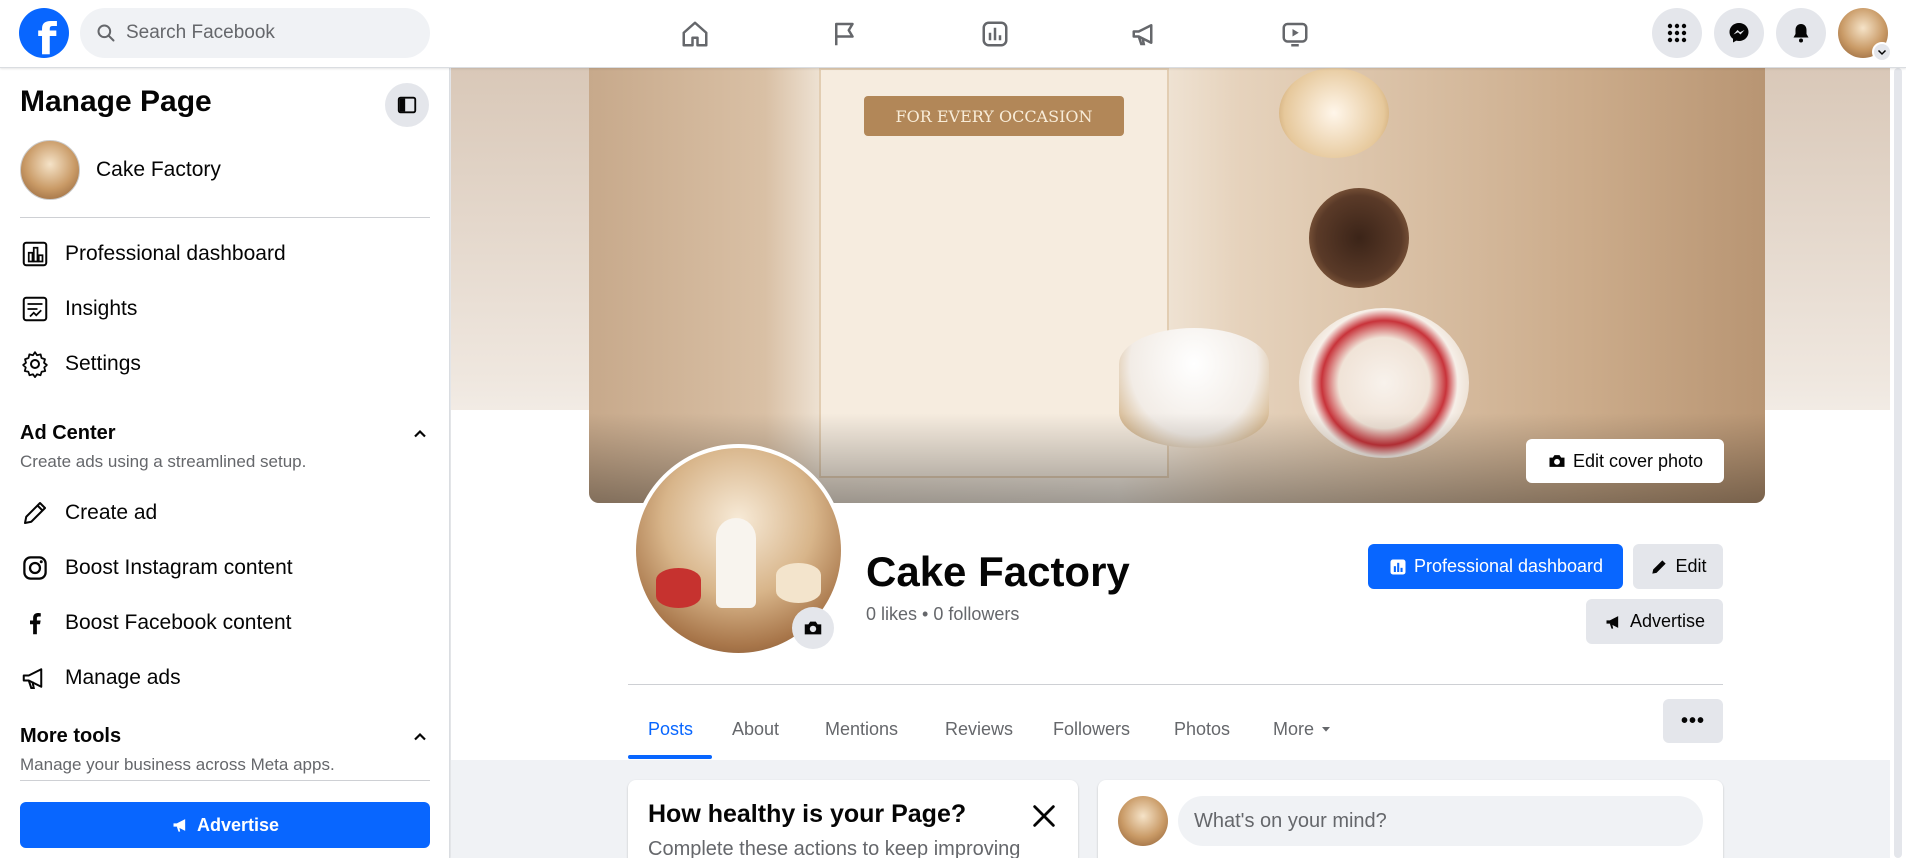 This screenshot has width=1906, height=858. I want to click on edit-cover-label: Edit cover photo, so click(1638, 460).